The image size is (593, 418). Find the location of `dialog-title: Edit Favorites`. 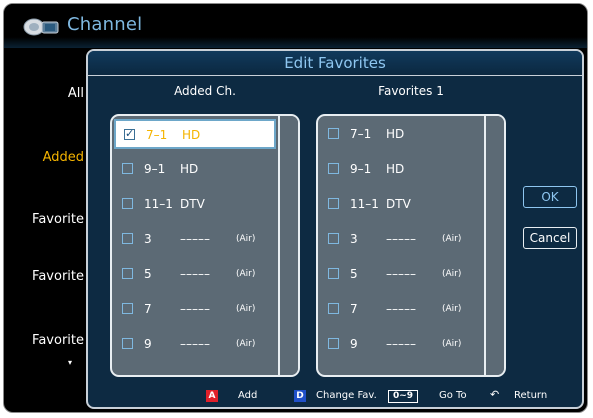

dialog-title: Edit Favorites is located at coordinates (335, 63).